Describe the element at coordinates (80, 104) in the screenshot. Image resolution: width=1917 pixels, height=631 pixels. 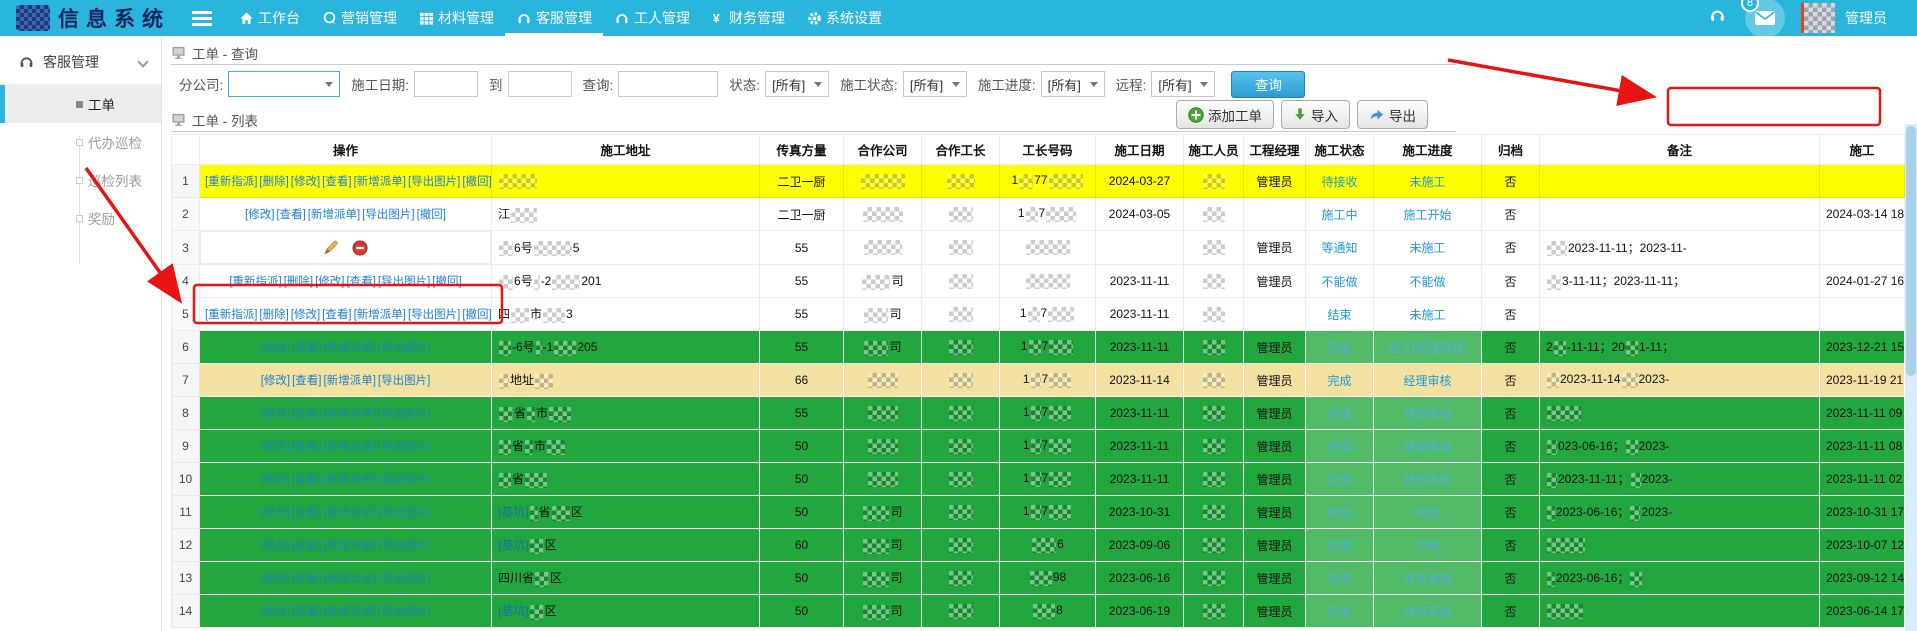
I see `sidebar-item-1: 工单` at that location.